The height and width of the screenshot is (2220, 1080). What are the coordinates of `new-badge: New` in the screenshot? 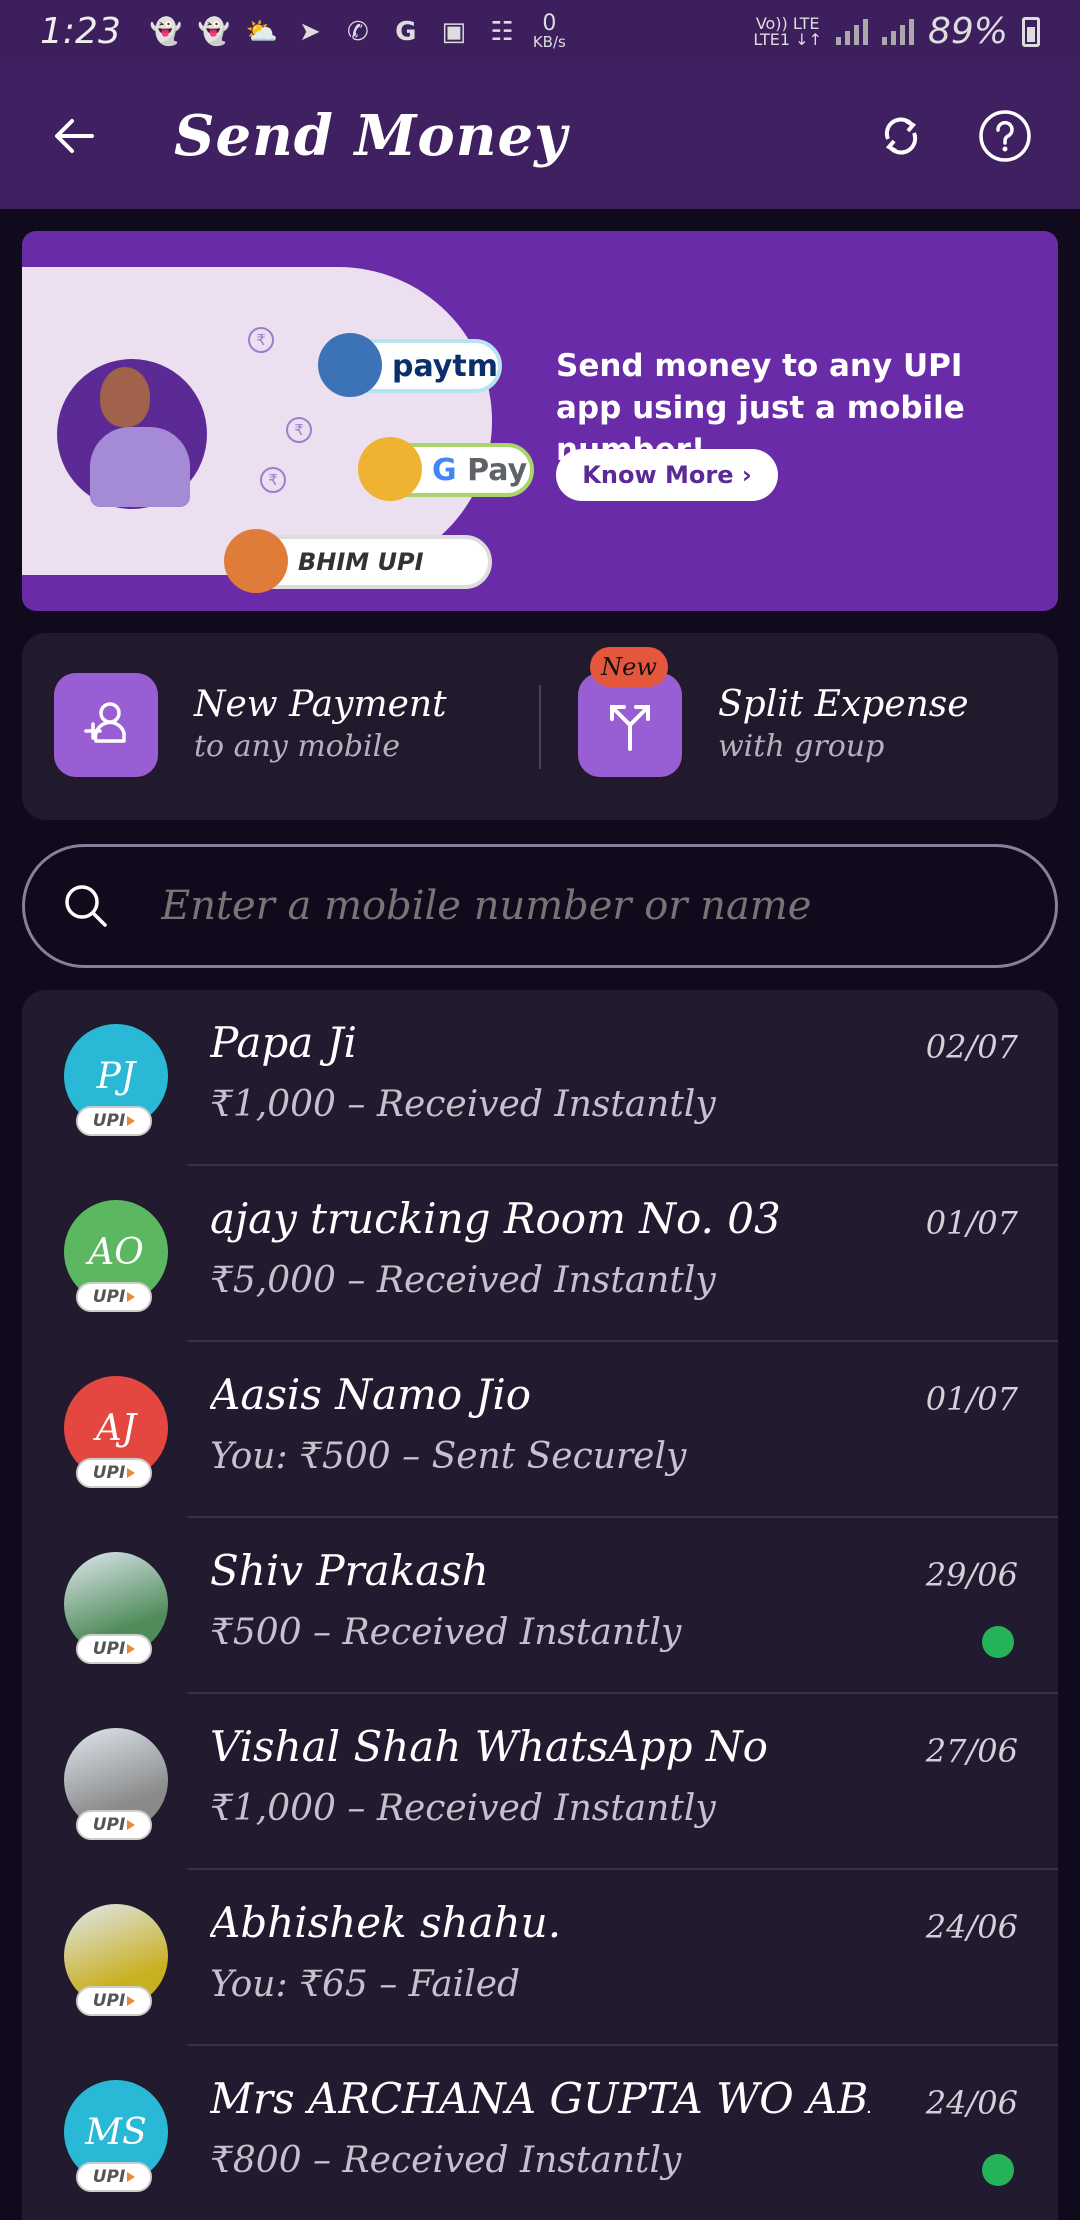 It's located at (629, 667).